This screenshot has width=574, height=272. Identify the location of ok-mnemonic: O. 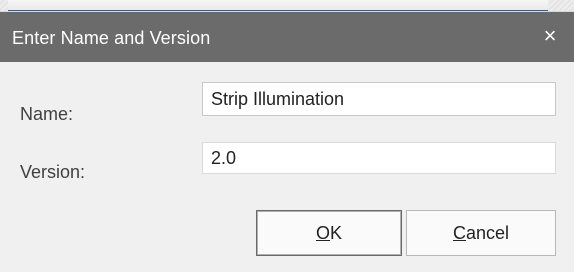
(322, 232).